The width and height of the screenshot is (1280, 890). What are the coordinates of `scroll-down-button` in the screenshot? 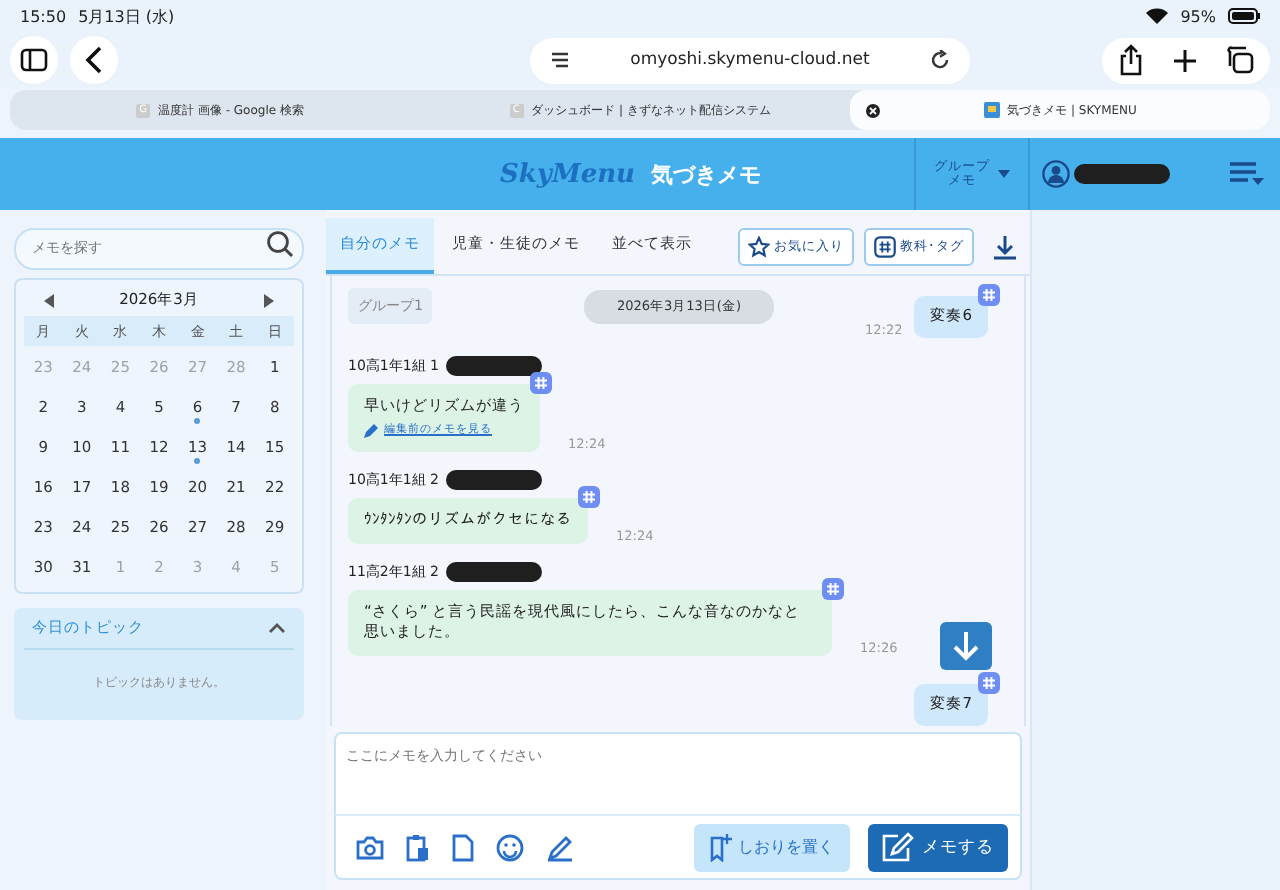 It's located at (966, 646).